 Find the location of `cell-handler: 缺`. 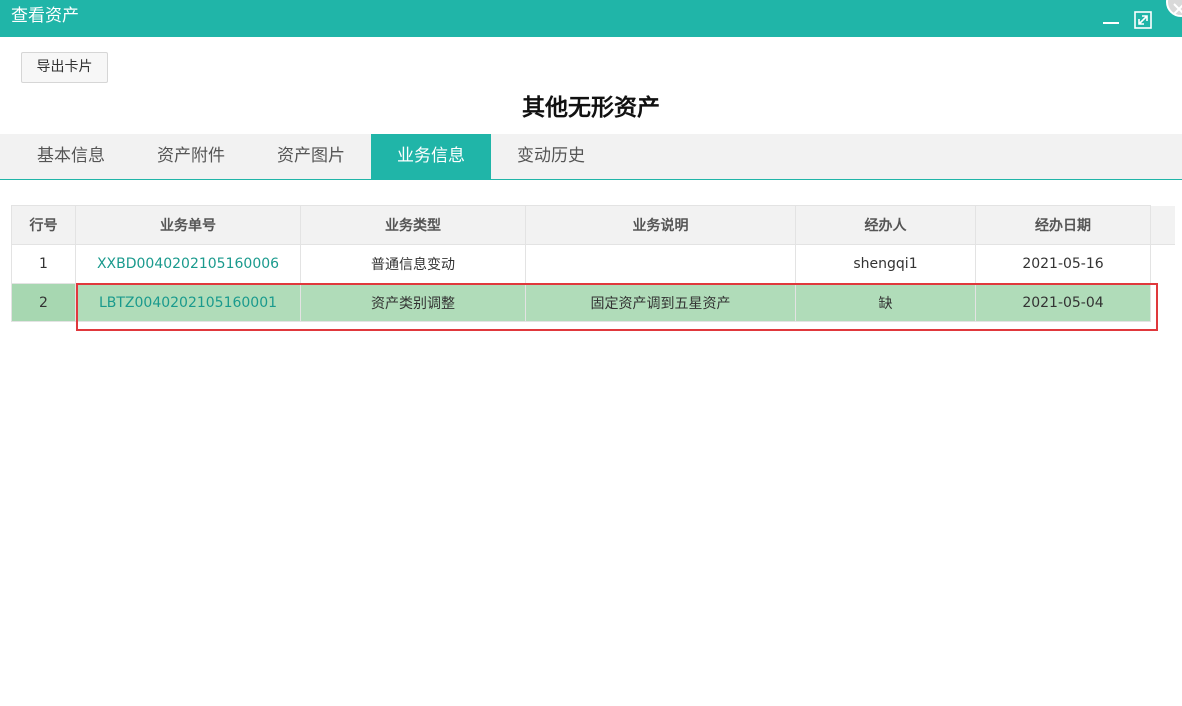

cell-handler: 缺 is located at coordinates (885, 302).